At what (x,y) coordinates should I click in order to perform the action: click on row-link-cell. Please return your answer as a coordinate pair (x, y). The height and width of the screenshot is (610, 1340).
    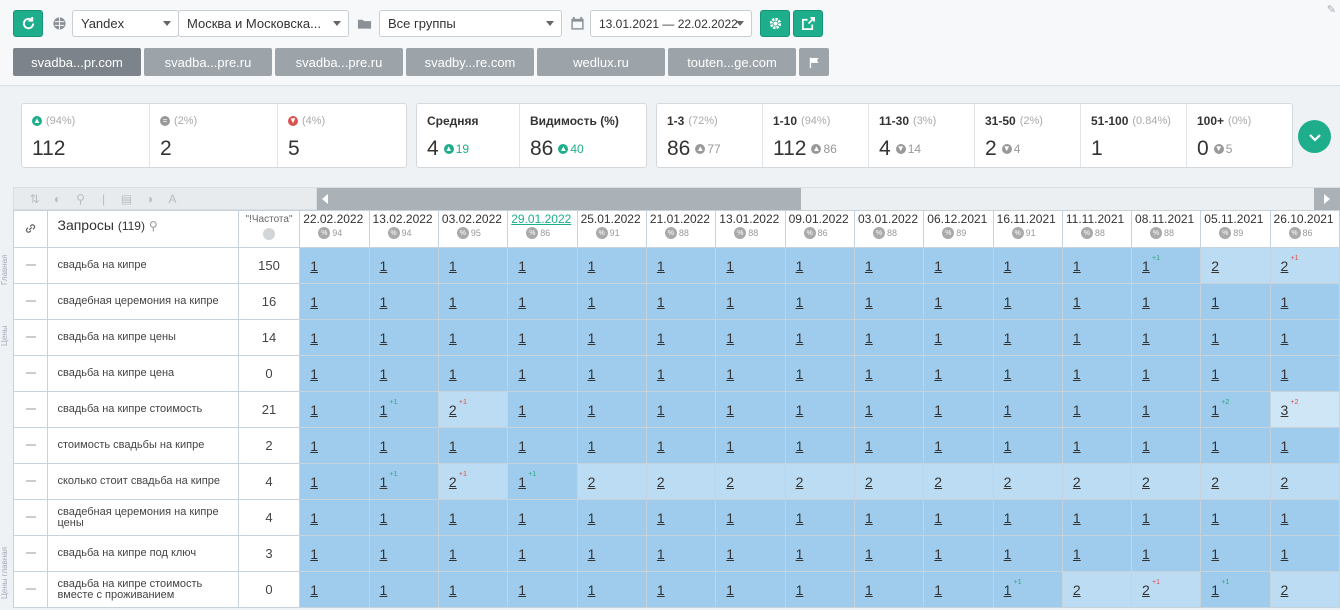
    Looking at the image, I should click on (30, 481).